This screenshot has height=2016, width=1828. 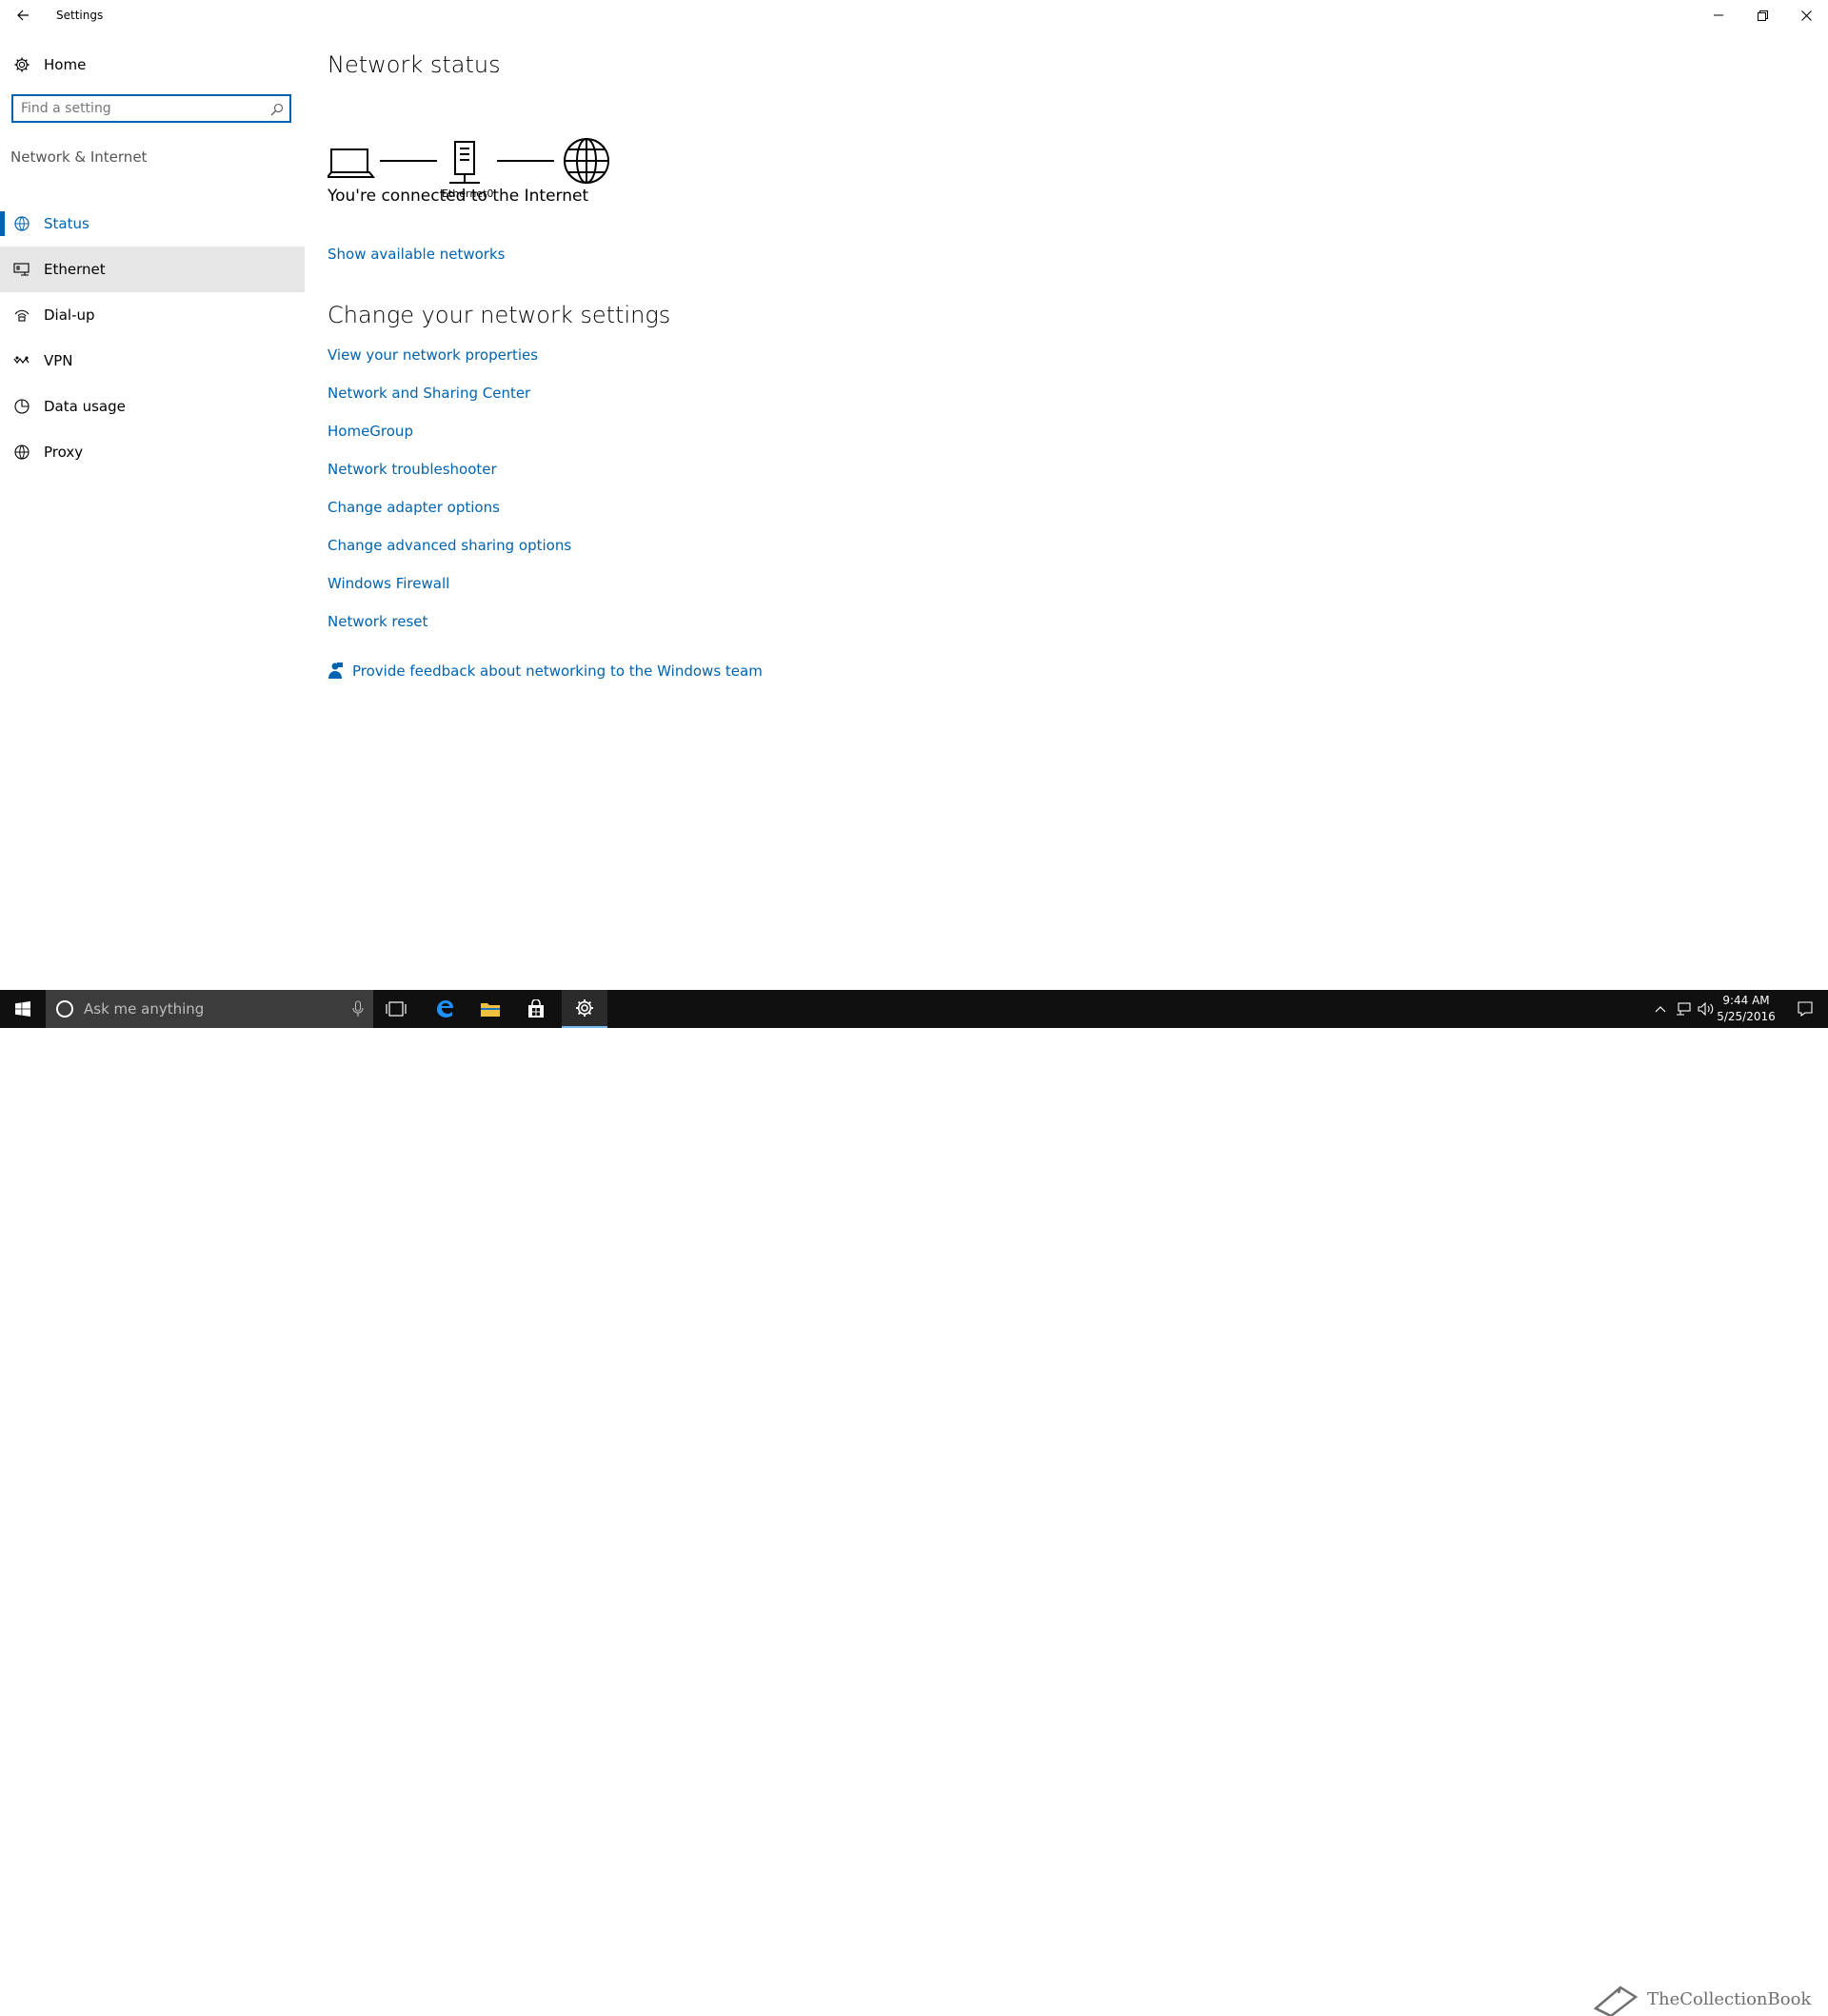 I want to click on home-button: Home, so click(x=152, y=65).